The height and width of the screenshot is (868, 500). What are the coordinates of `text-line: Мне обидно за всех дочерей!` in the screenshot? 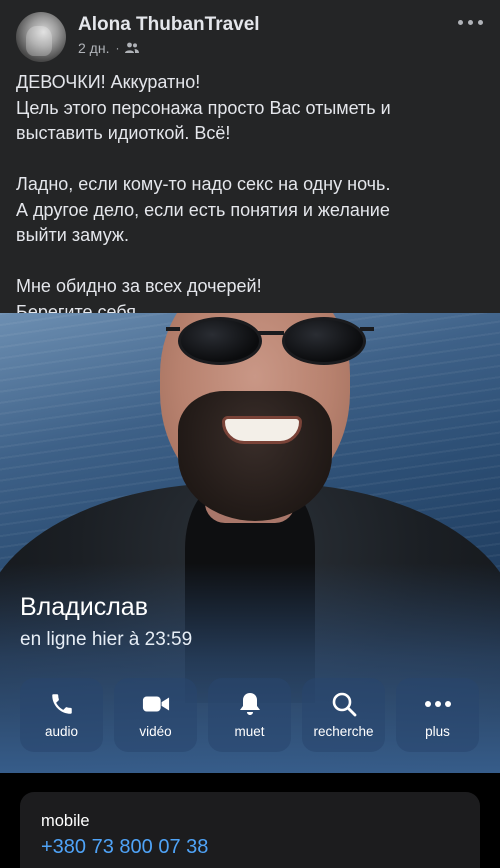 It's located at (139, 286).